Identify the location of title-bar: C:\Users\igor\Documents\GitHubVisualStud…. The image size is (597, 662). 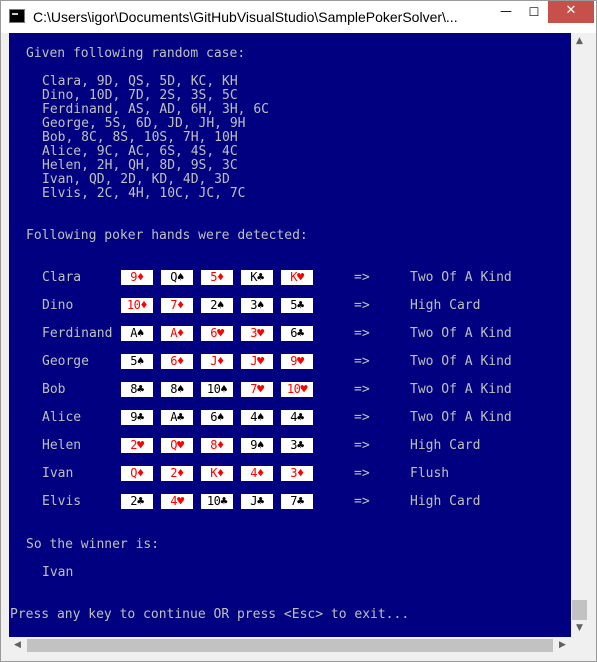
(298, 17).